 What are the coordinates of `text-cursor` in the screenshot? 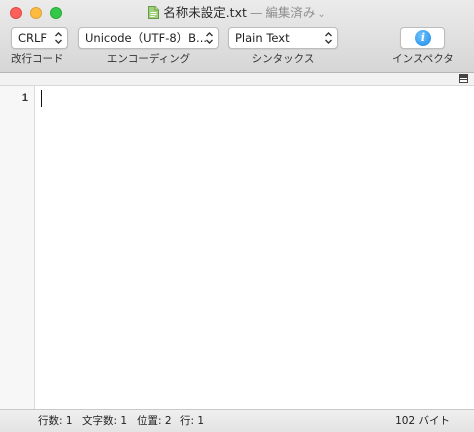 It's located at (41, 98).